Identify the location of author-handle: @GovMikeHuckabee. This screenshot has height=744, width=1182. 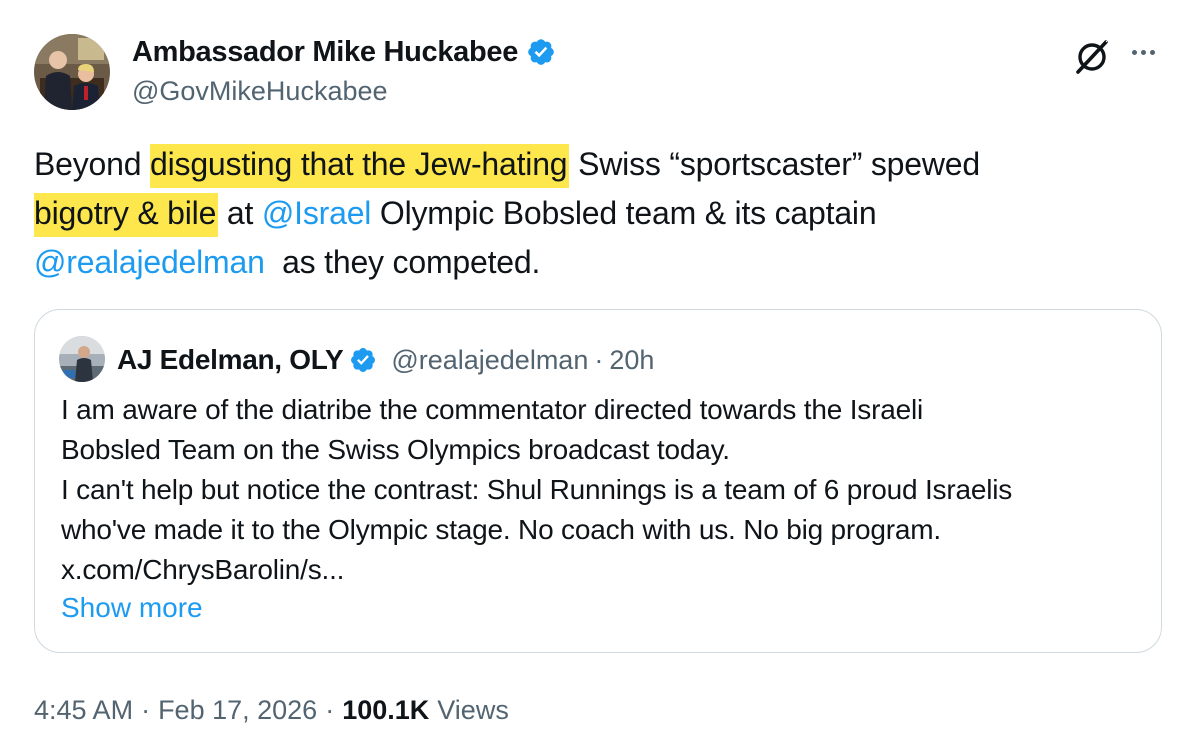
(260, 91).